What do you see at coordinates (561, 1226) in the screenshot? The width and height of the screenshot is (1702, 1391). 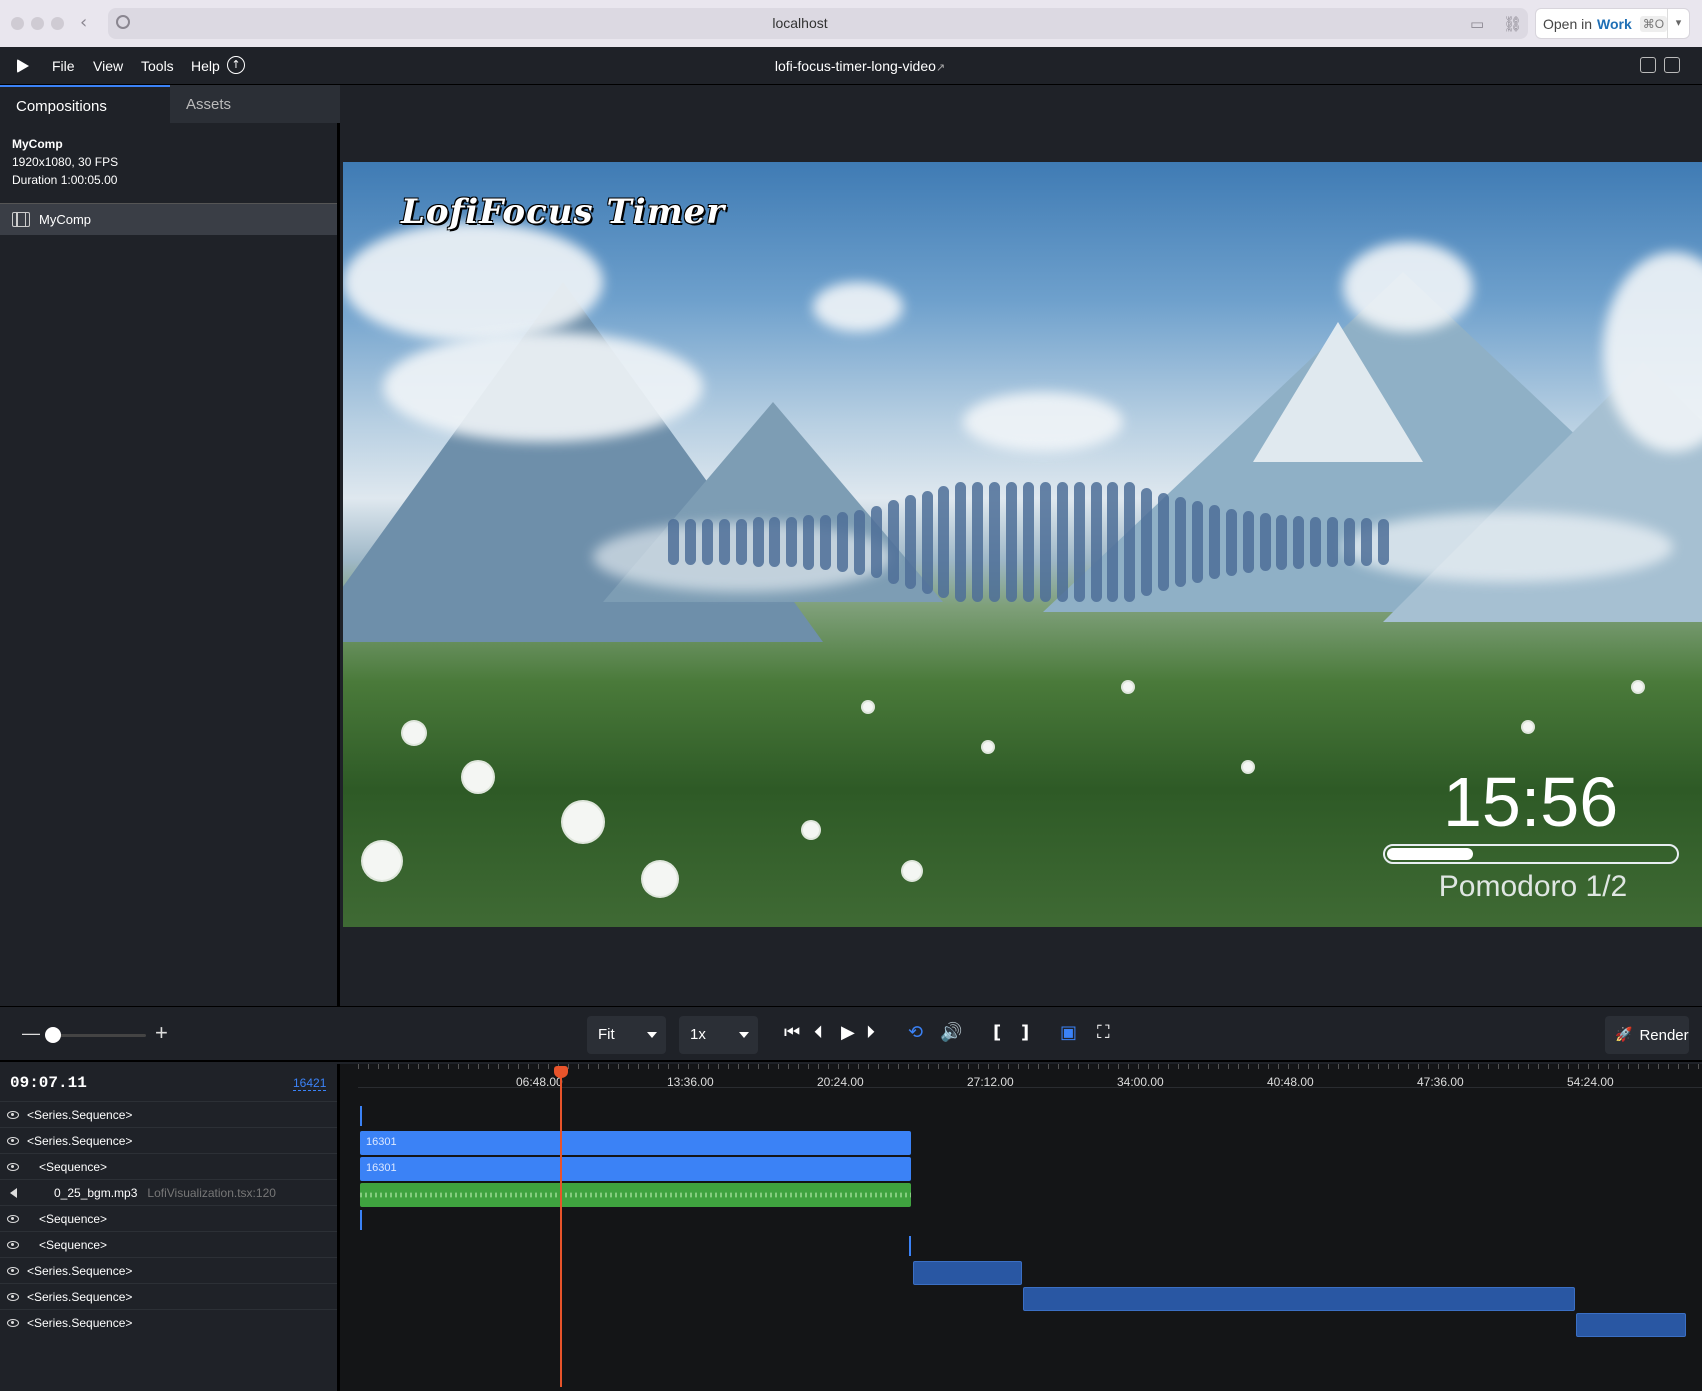 I see `playhead` at bounding box center [561, 1226].